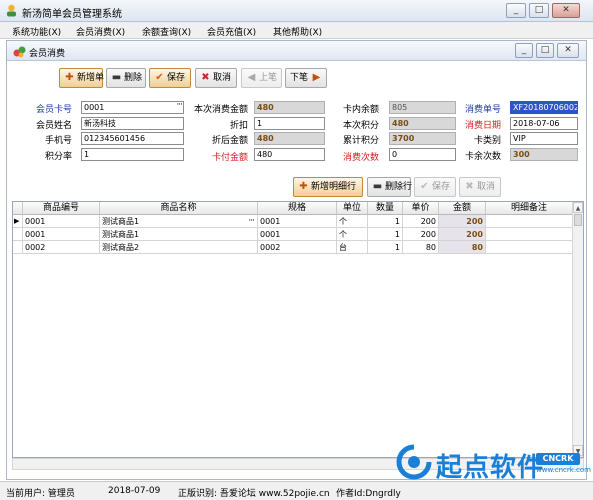 The image size is (593, 500). I want to click on delete-button: ▬ 删除, so click(126, 78).